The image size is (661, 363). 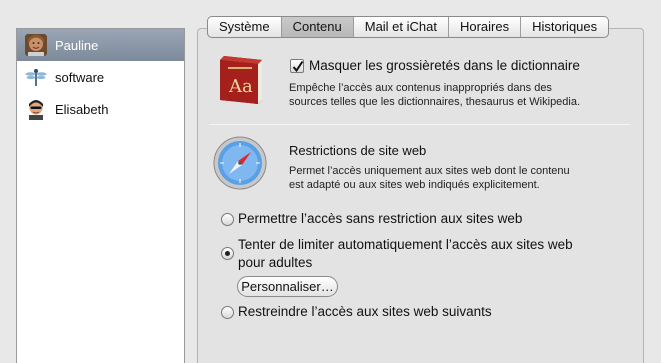 I want to click on web-restrictions-title: Restrictions de site web, so click(x=358, y=150).